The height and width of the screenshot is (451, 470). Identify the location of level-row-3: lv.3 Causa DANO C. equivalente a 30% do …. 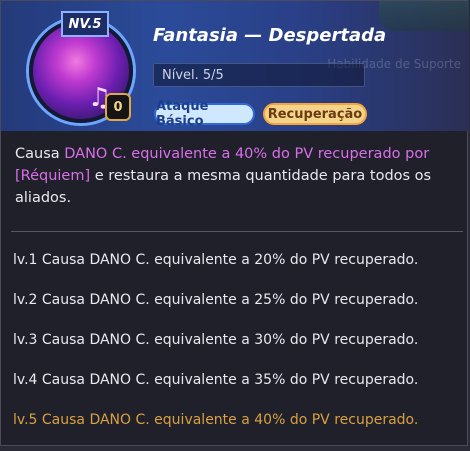
(216, 340).